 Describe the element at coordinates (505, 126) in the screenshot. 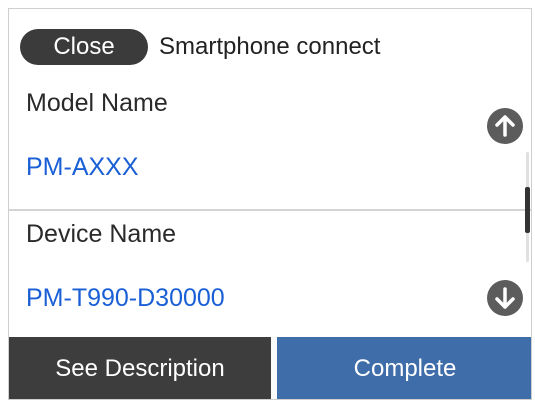

I see `arrow-up-icon` at that location.